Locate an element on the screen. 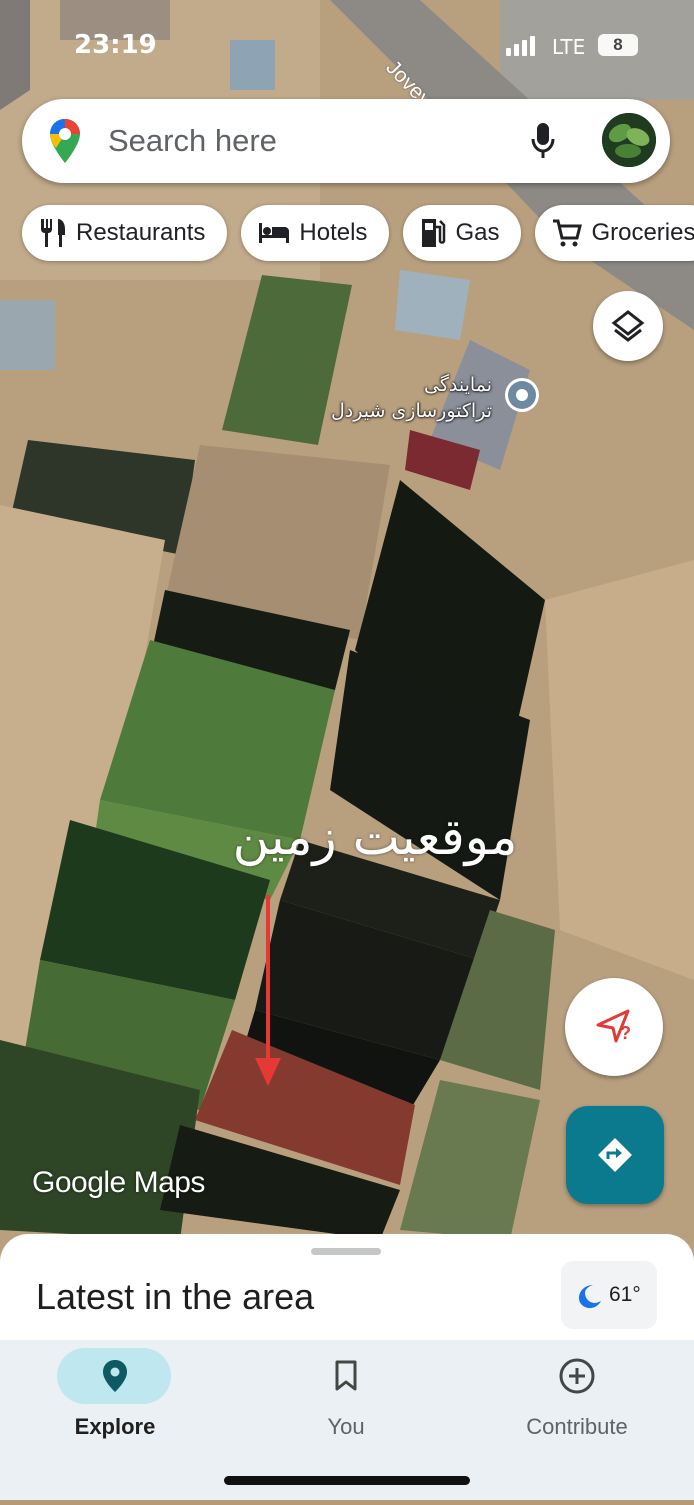 This screenshot has height=1505, width=694. chip-restaurants: Restaurants is located at coordinates (125, 233).